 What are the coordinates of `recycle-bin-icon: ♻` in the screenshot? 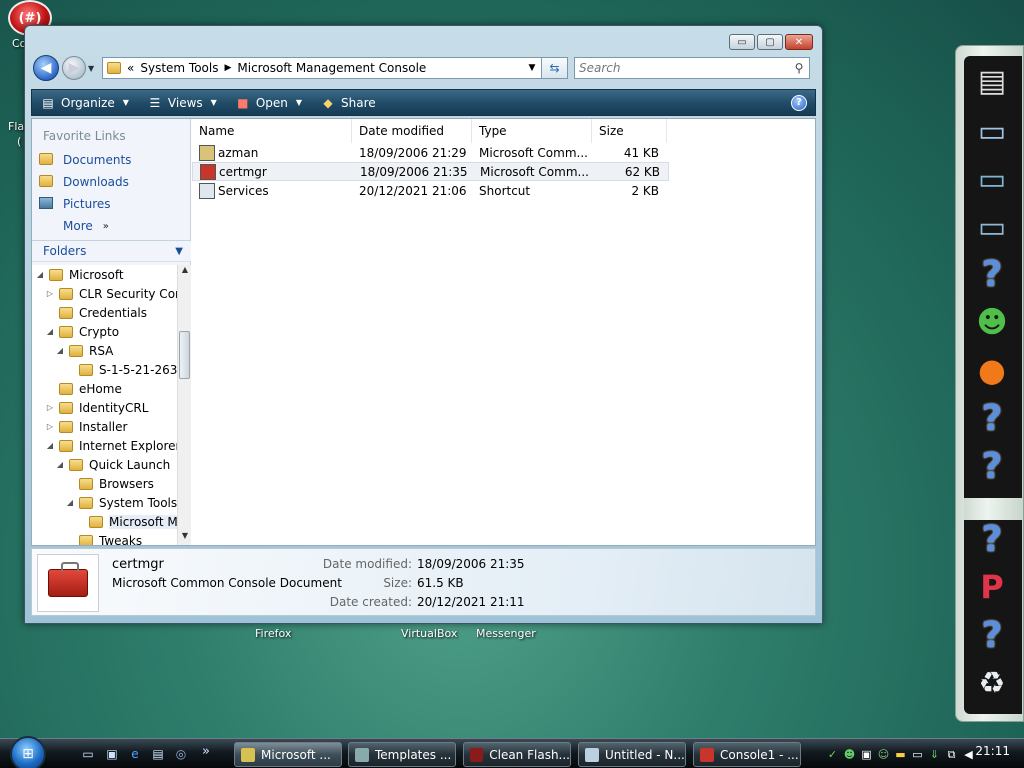 It's located at (992, 683).